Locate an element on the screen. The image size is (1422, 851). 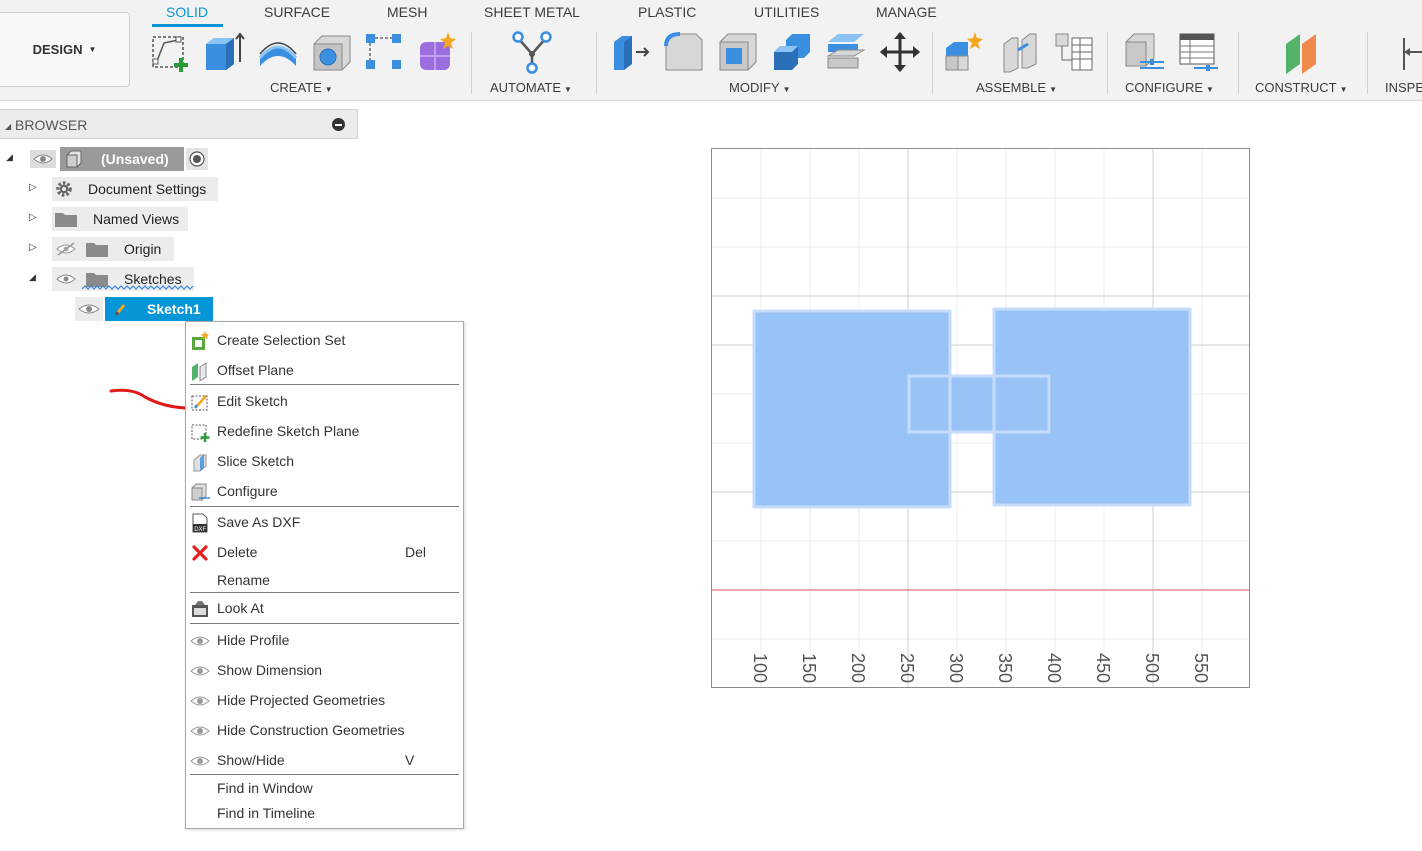
chevron-down-icon: ▼ is located at coordinates (92, 49).